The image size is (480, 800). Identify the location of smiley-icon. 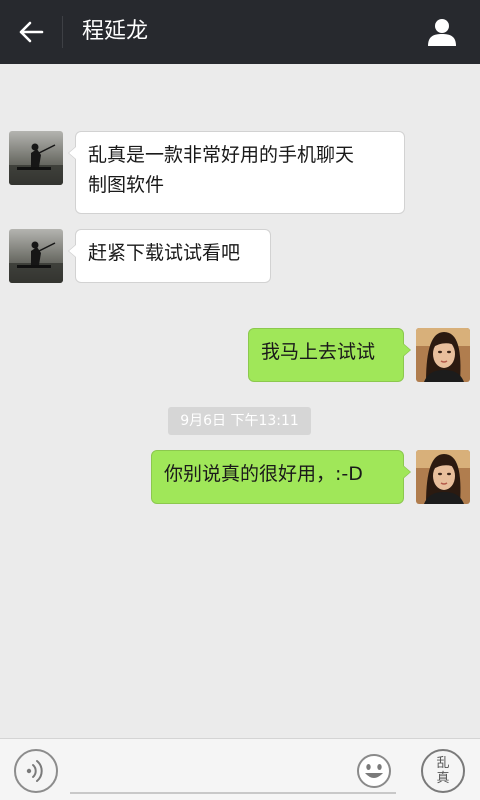
(374, 771).